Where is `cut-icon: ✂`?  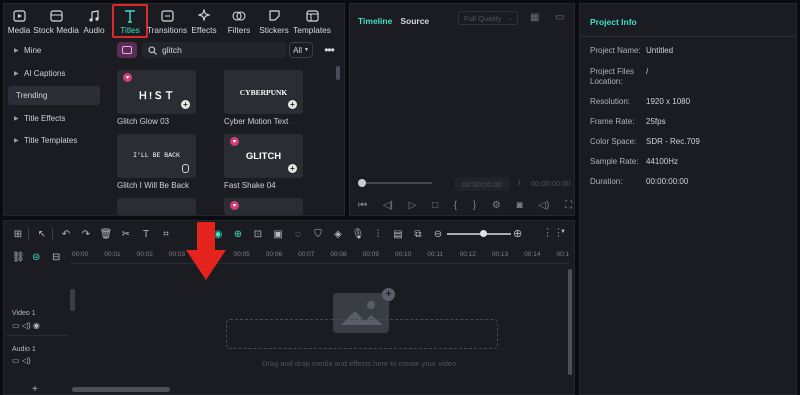
cut-icon: ✂ is located at coordinates (126, 234).